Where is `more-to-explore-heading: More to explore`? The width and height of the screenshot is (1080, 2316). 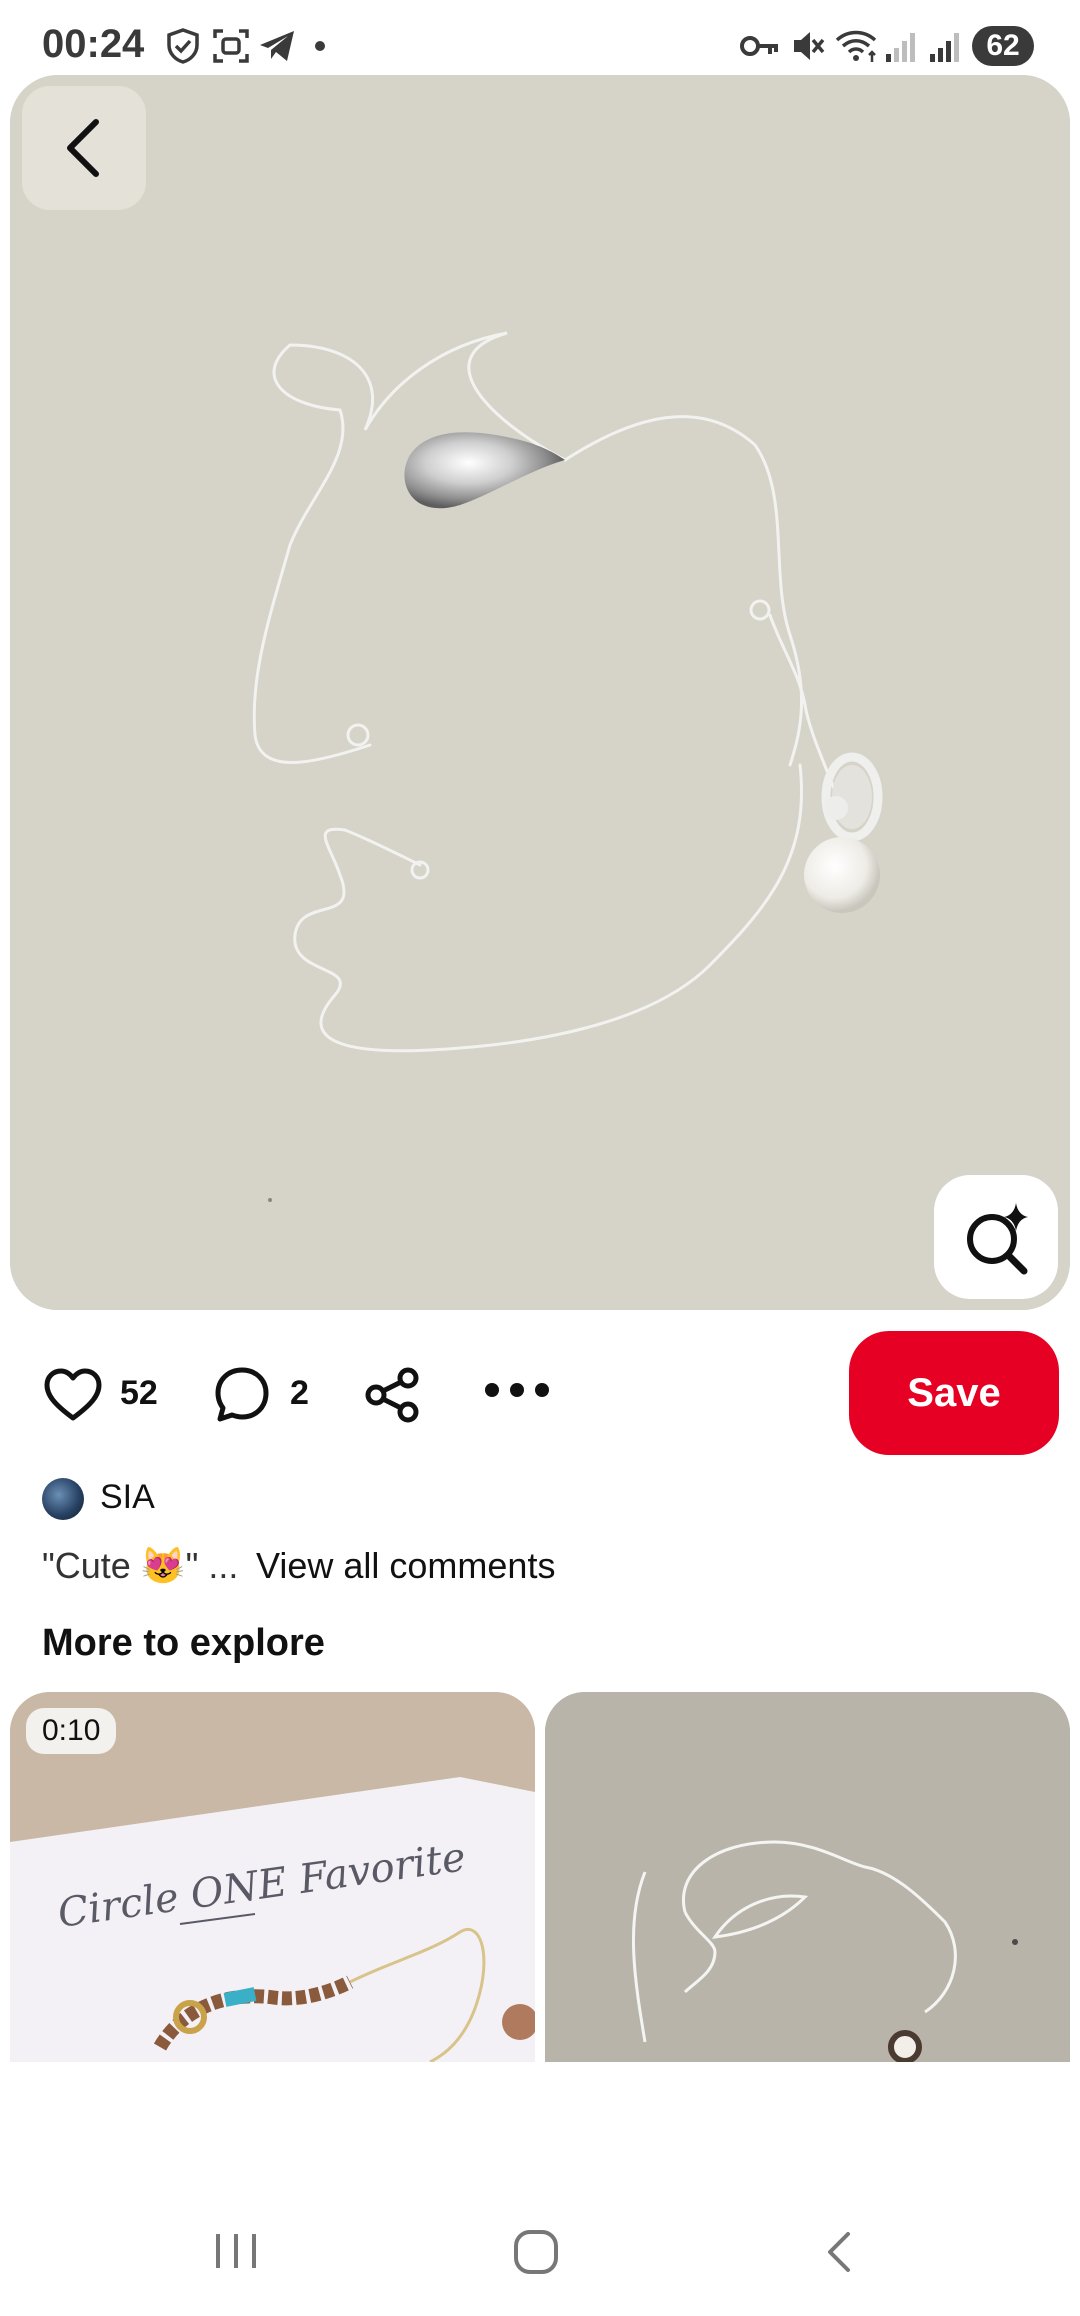
more-to-explore-heading: More to explore is located at coordinates (183, 1643).